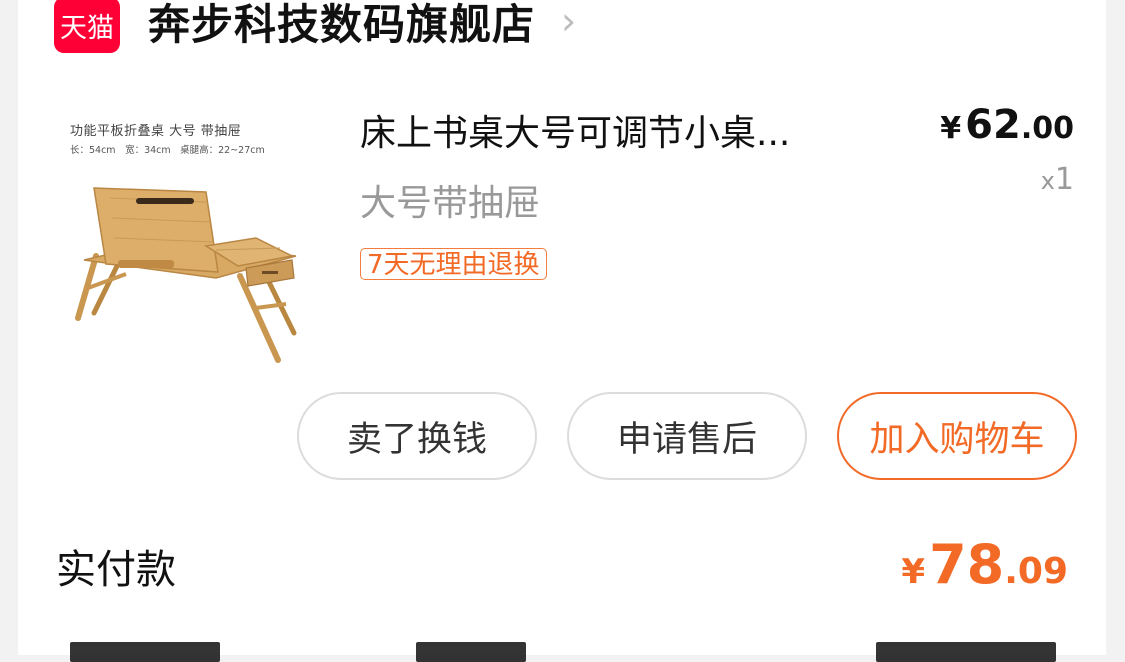 The image size is (1125, 662). I want to click on quantity-value: 1, so click(1064, 179).